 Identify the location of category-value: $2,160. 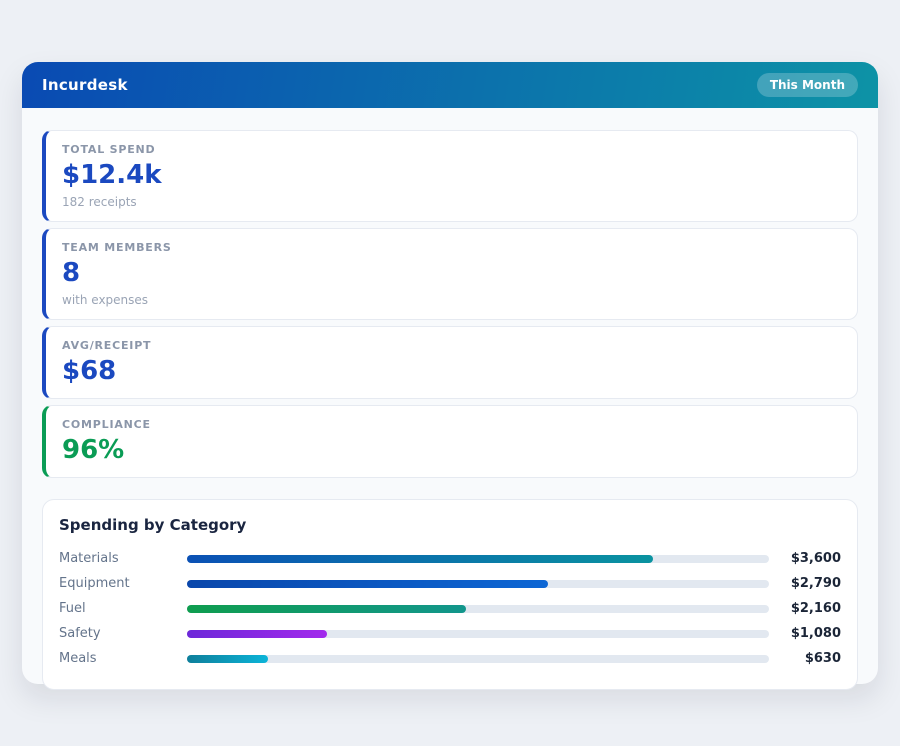
(815, 609).